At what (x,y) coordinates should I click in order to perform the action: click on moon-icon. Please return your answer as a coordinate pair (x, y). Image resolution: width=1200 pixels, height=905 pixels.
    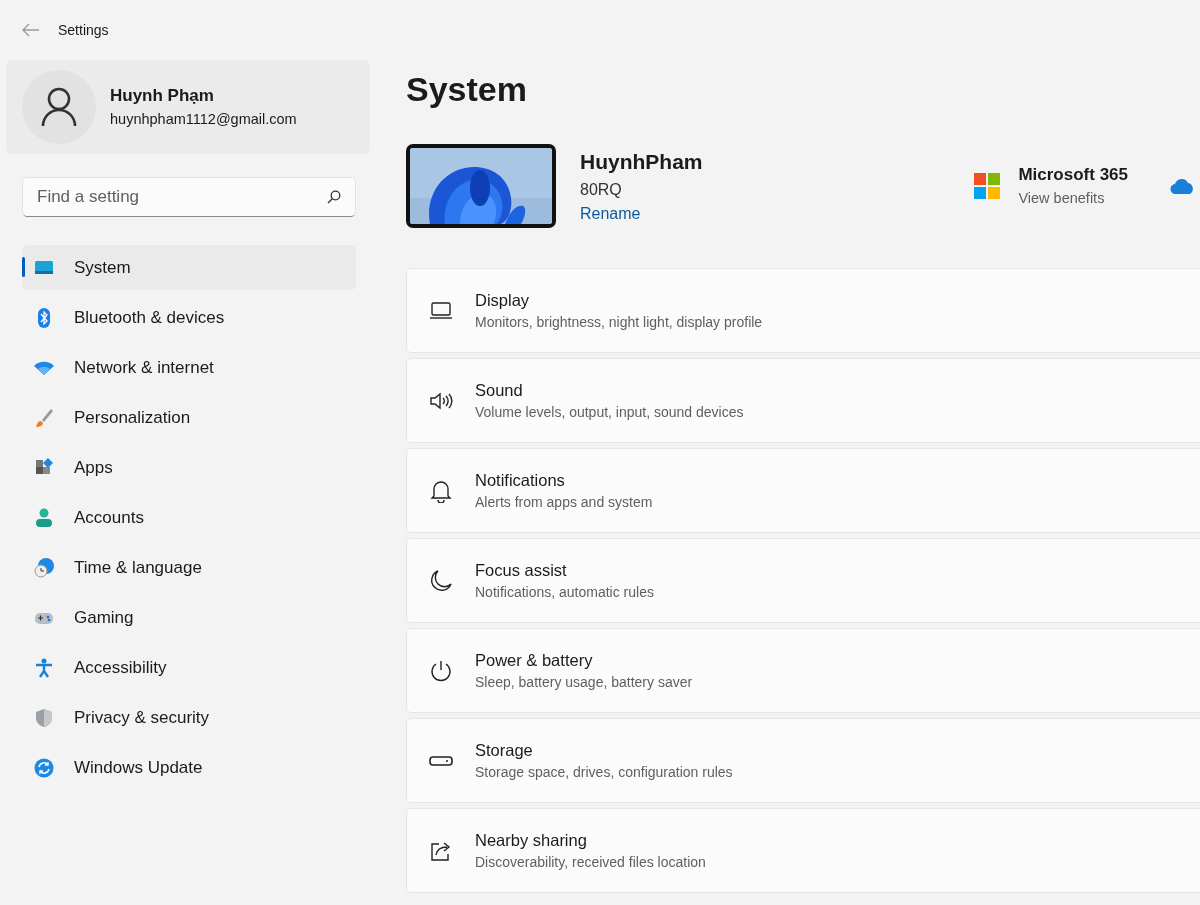
    Looking at the image, I should click on (441, 580).